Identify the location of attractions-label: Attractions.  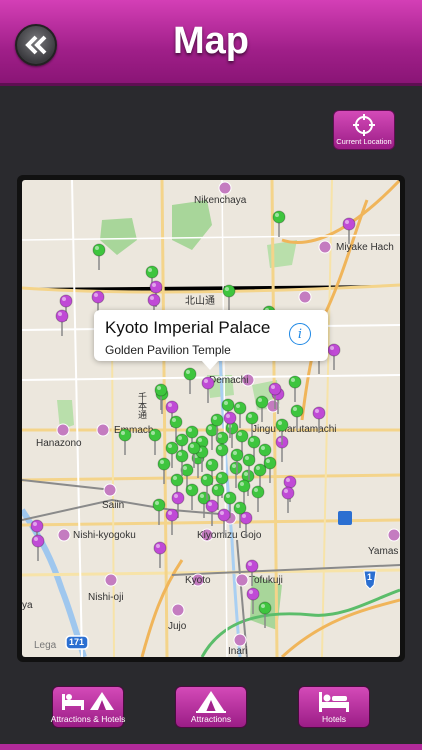
(211, 719).